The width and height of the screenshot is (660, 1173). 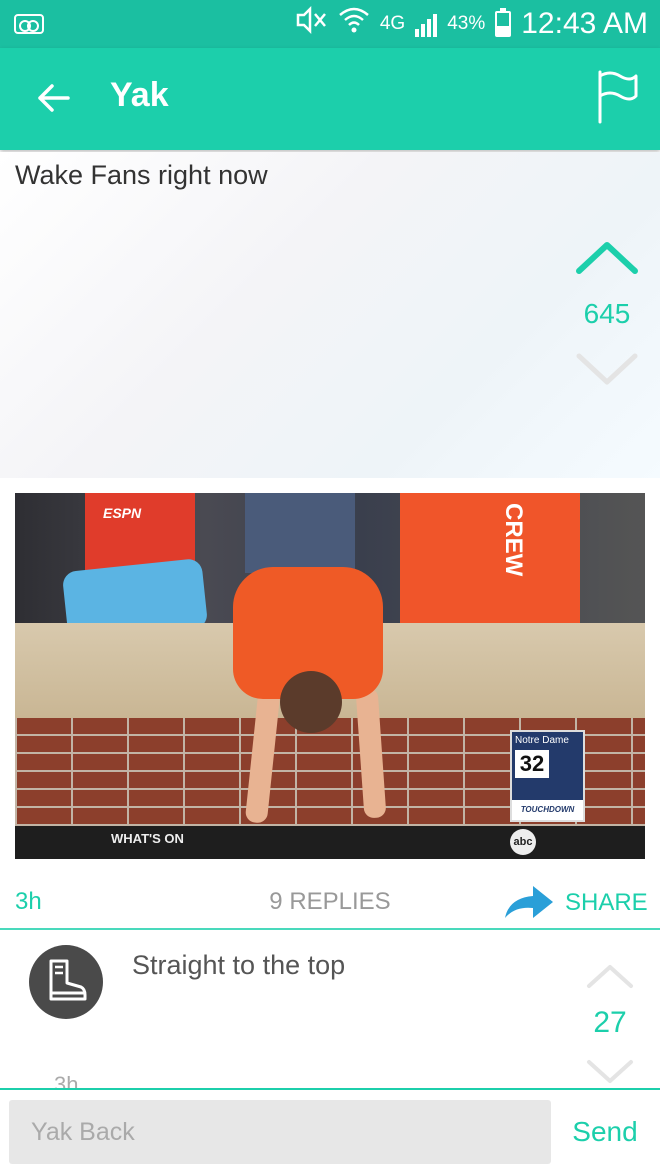 I want to click on broadcast-strip, so click(x=330, y=842).